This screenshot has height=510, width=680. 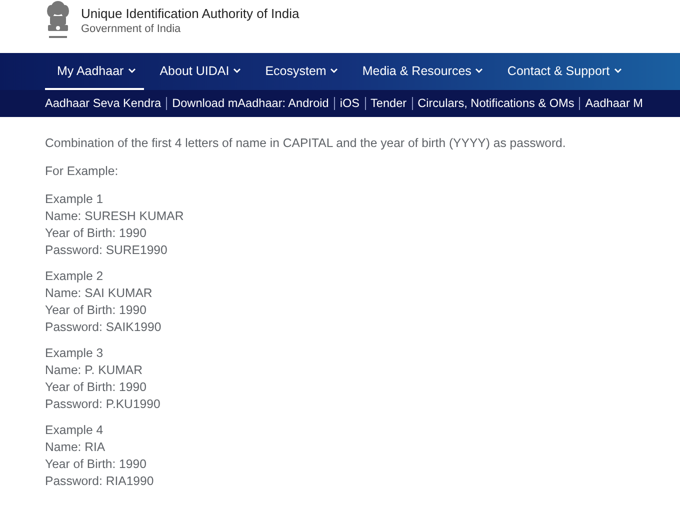 What do you see at coordinates (82, 171) in the screenshot?
I see `example-lead: For Example:` at bounding box center [82, 171].